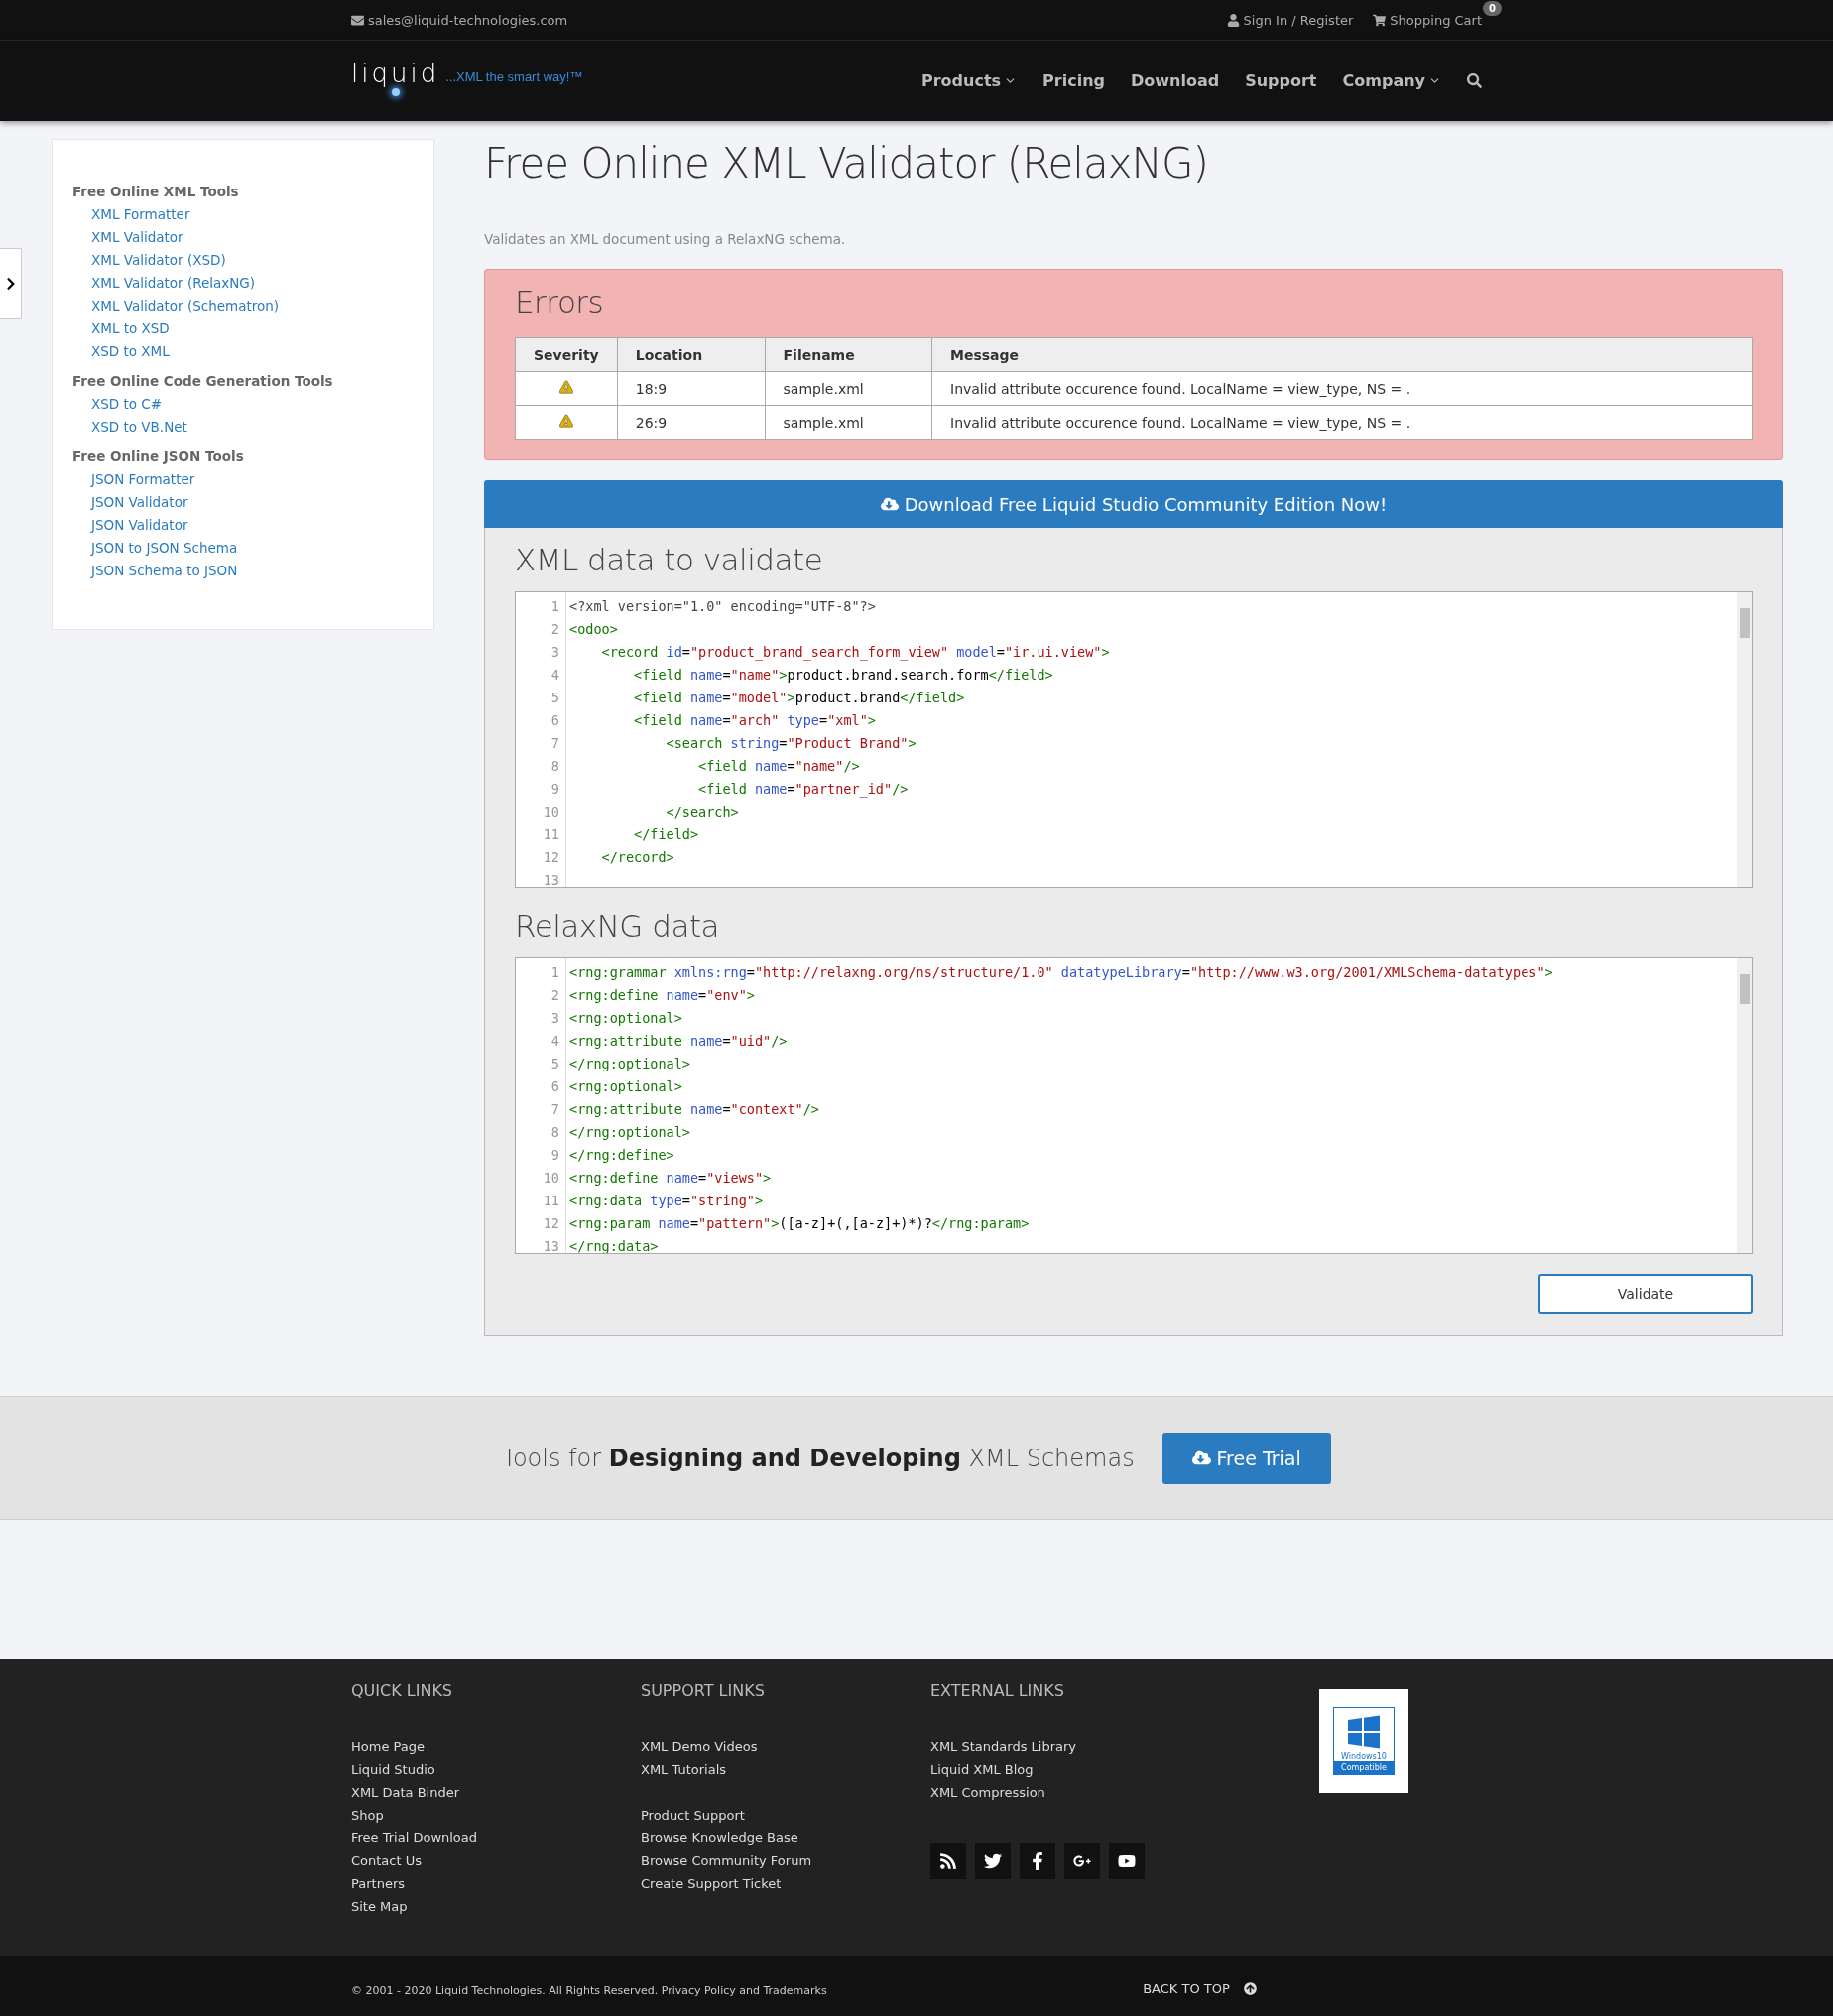  I want to click on footer-link: Liquid XML Blog, so click(1075, 1769).